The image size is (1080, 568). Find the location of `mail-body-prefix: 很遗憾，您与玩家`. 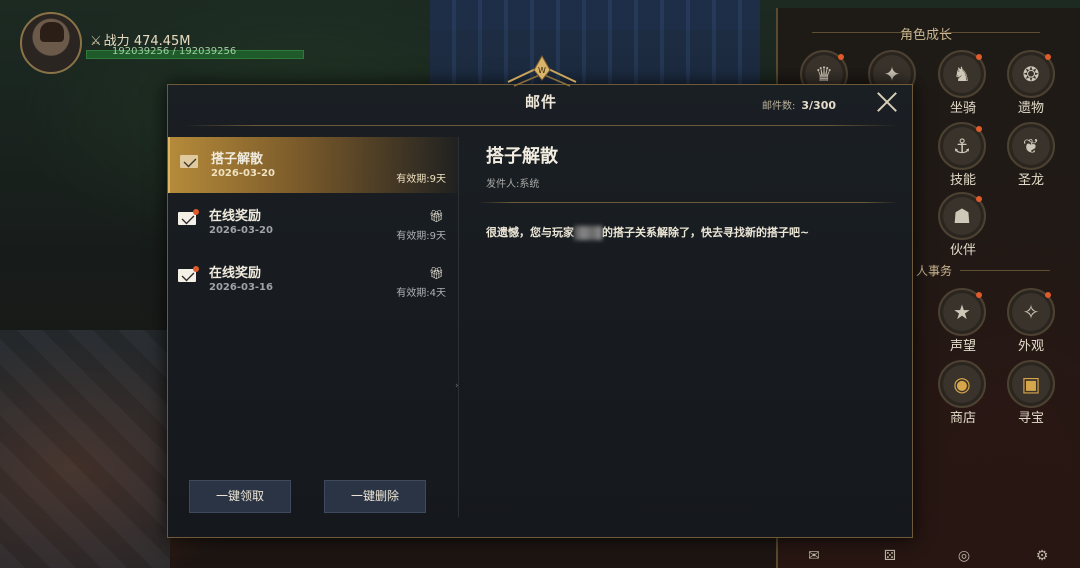

mail-body-prefix: 很遗憾，您与玩家 is located at coordinates (530, 232).